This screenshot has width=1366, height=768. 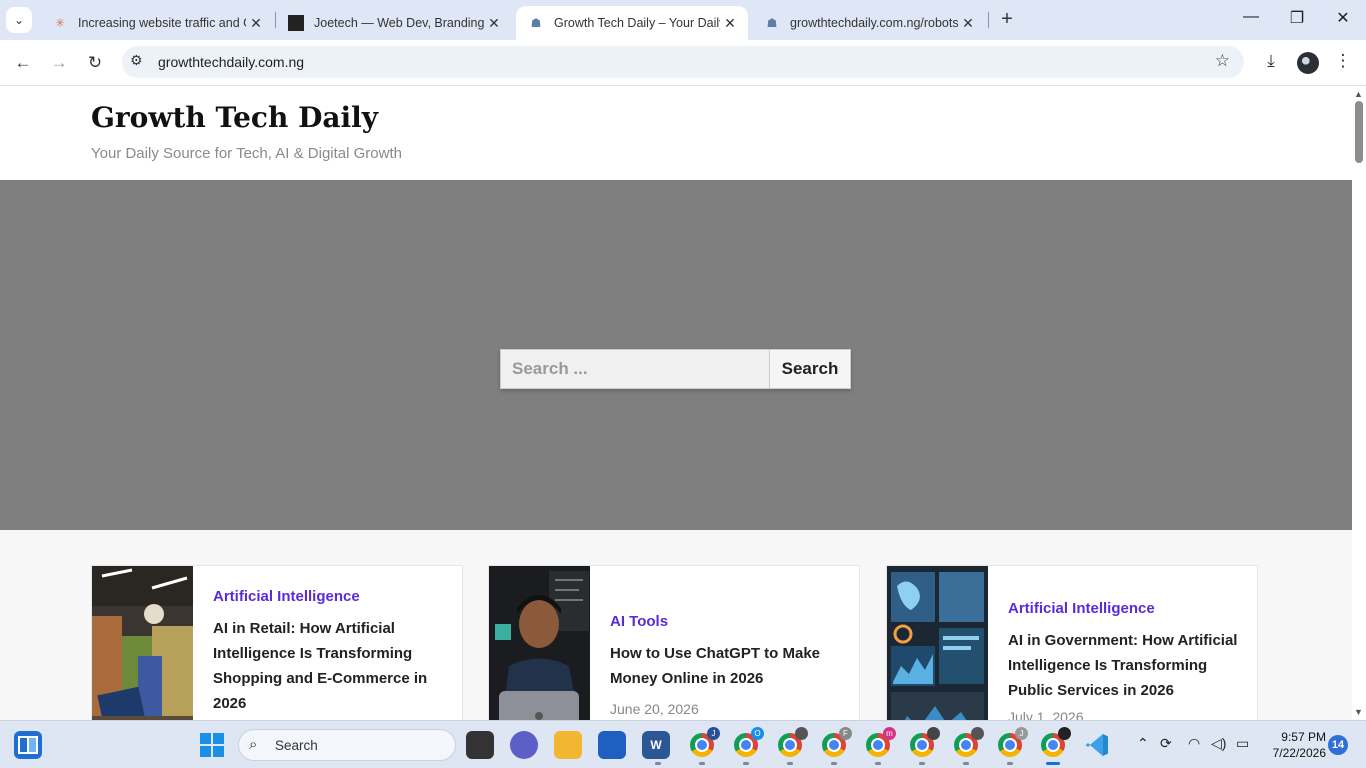 I want to click on claude-icon: ✳, so click(x=60, y=23).